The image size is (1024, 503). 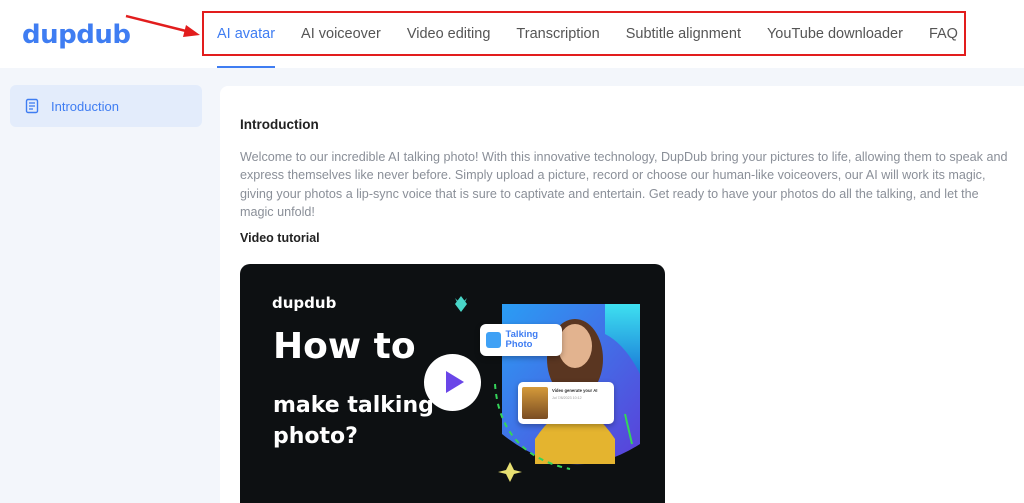 I want to click on logo-text: dupdub, so click(x=76, y=35).